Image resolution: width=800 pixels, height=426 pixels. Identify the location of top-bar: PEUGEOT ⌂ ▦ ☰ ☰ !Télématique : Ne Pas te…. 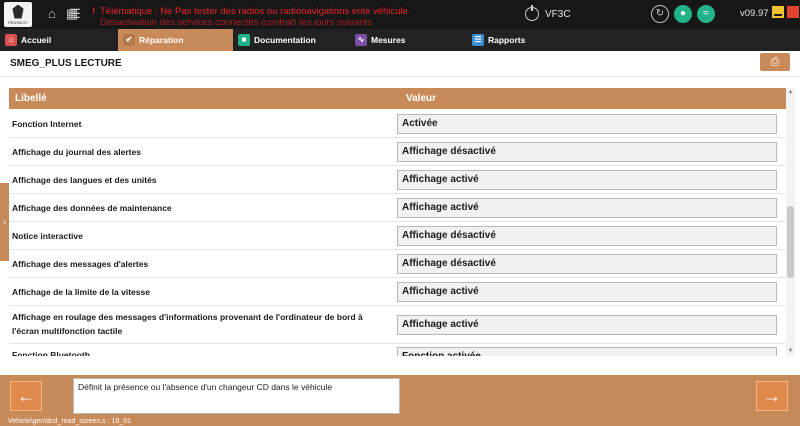
(400, 14).